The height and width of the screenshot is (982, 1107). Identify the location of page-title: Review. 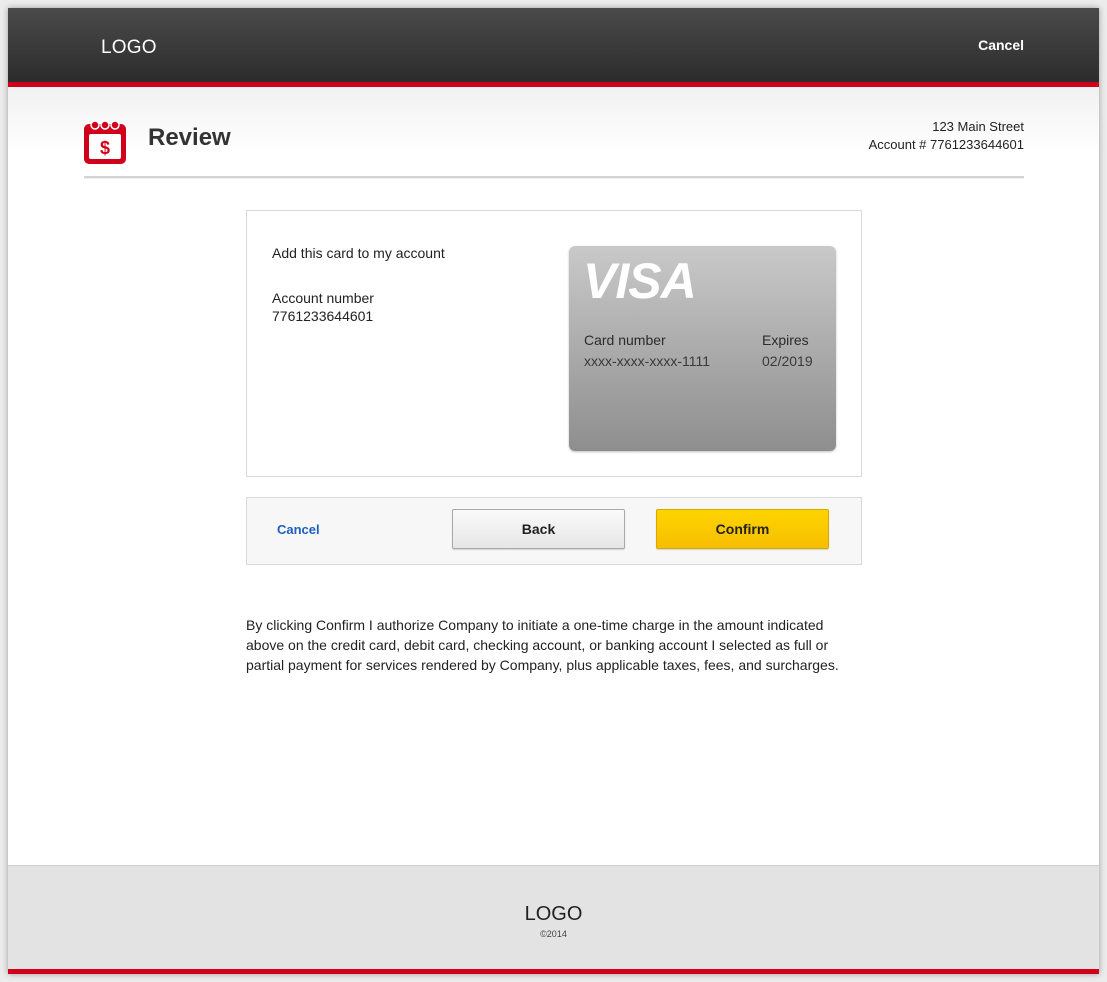
(189, 137).